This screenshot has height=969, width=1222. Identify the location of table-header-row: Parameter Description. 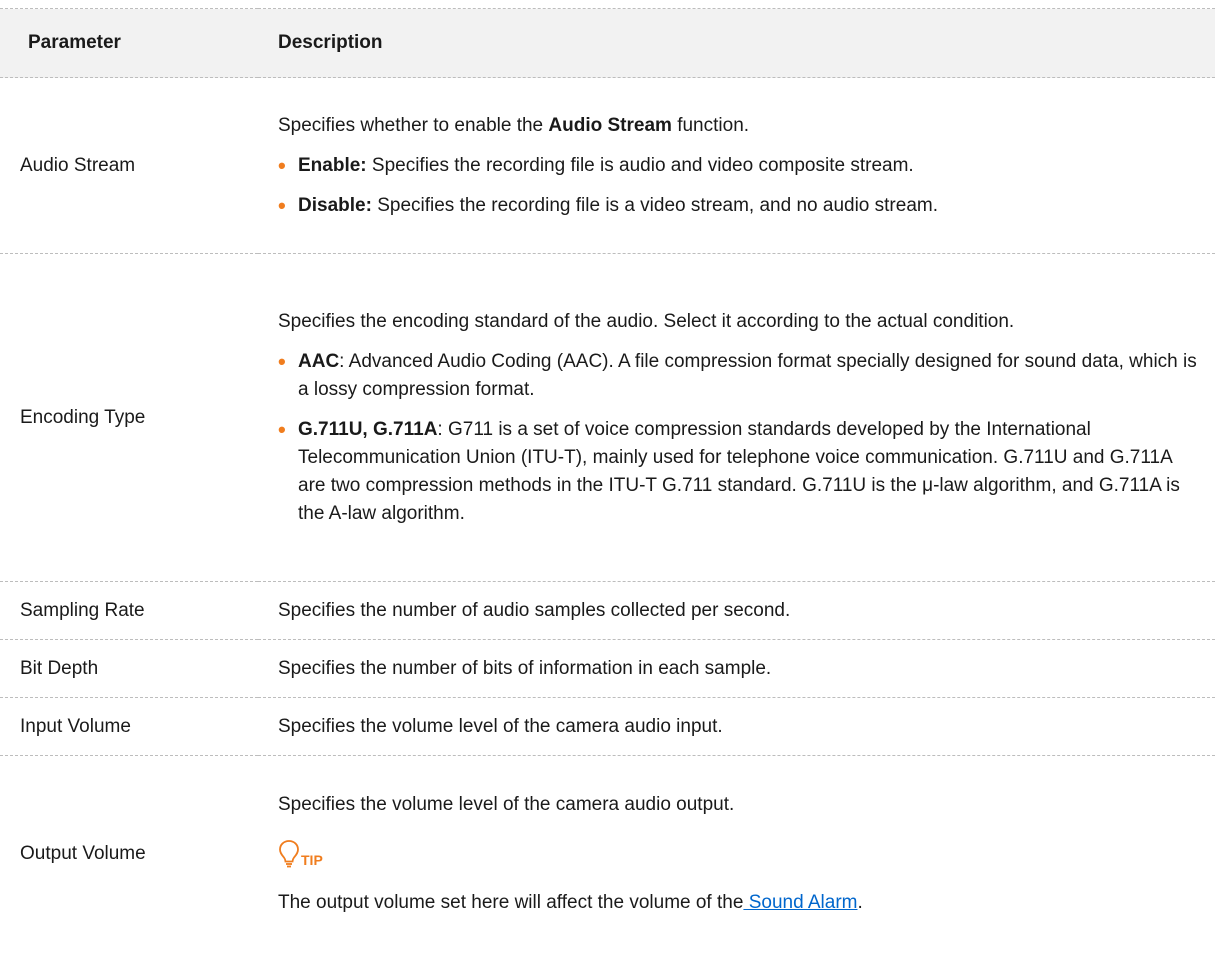
(607, 43).